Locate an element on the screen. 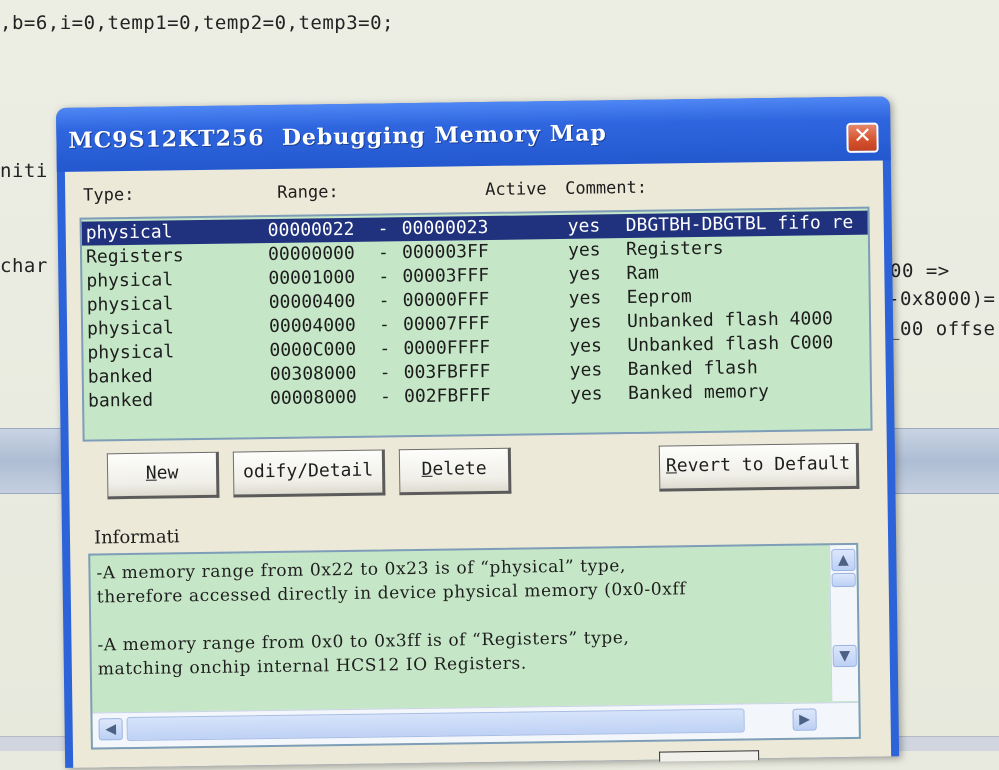  row-range-start: 00000400 is located at coordinates (312, 302).